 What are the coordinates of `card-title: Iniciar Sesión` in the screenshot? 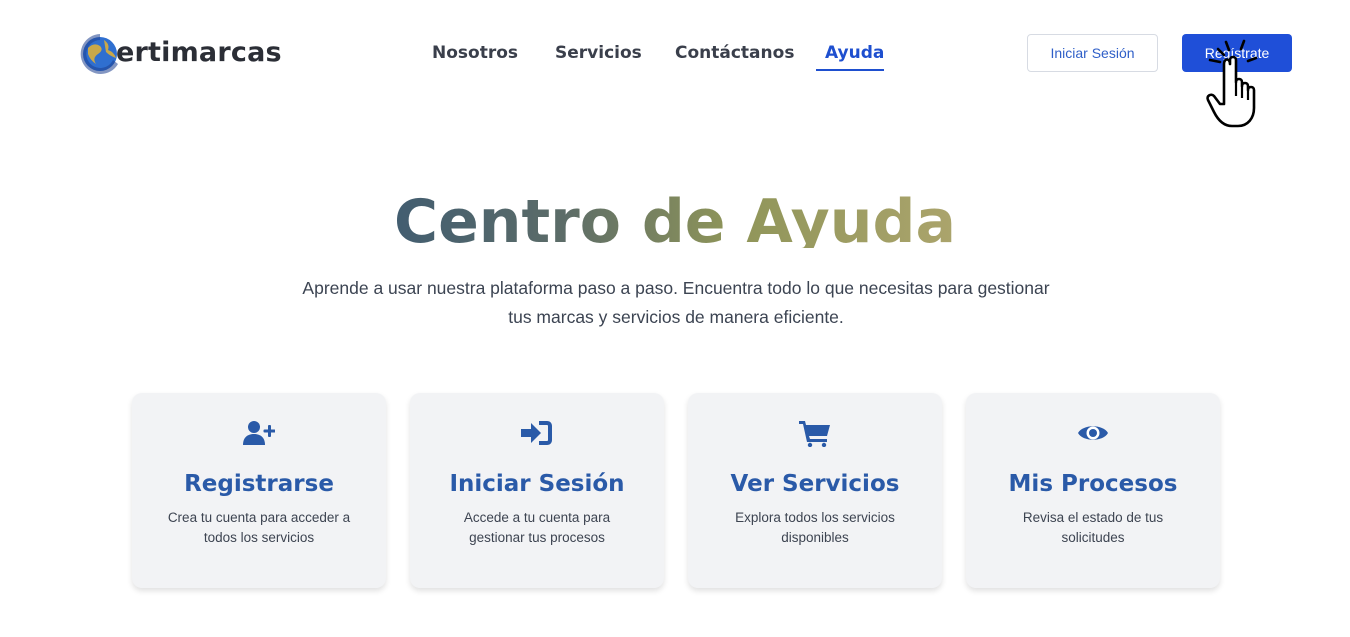 It's located at (537, 484).